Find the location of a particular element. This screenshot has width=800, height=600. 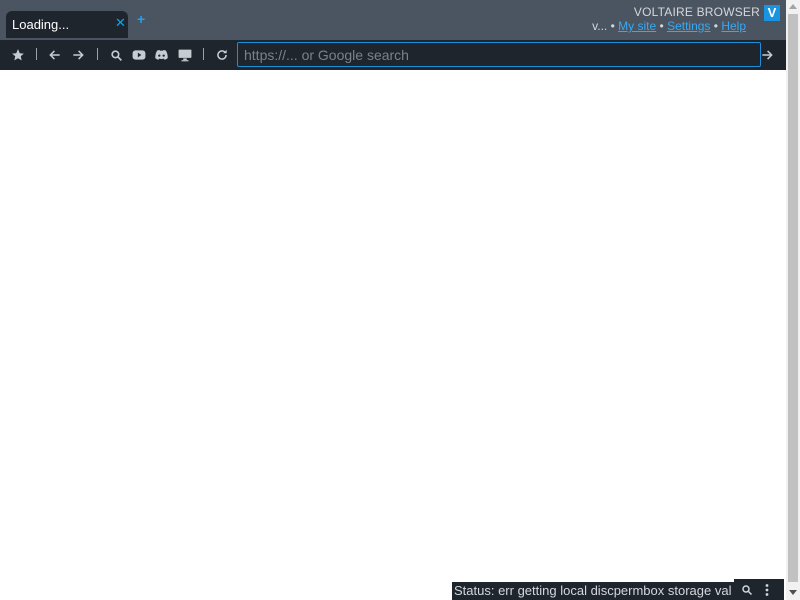

tab-loading: Loading... ✕ is located at coordinates (67, 24).